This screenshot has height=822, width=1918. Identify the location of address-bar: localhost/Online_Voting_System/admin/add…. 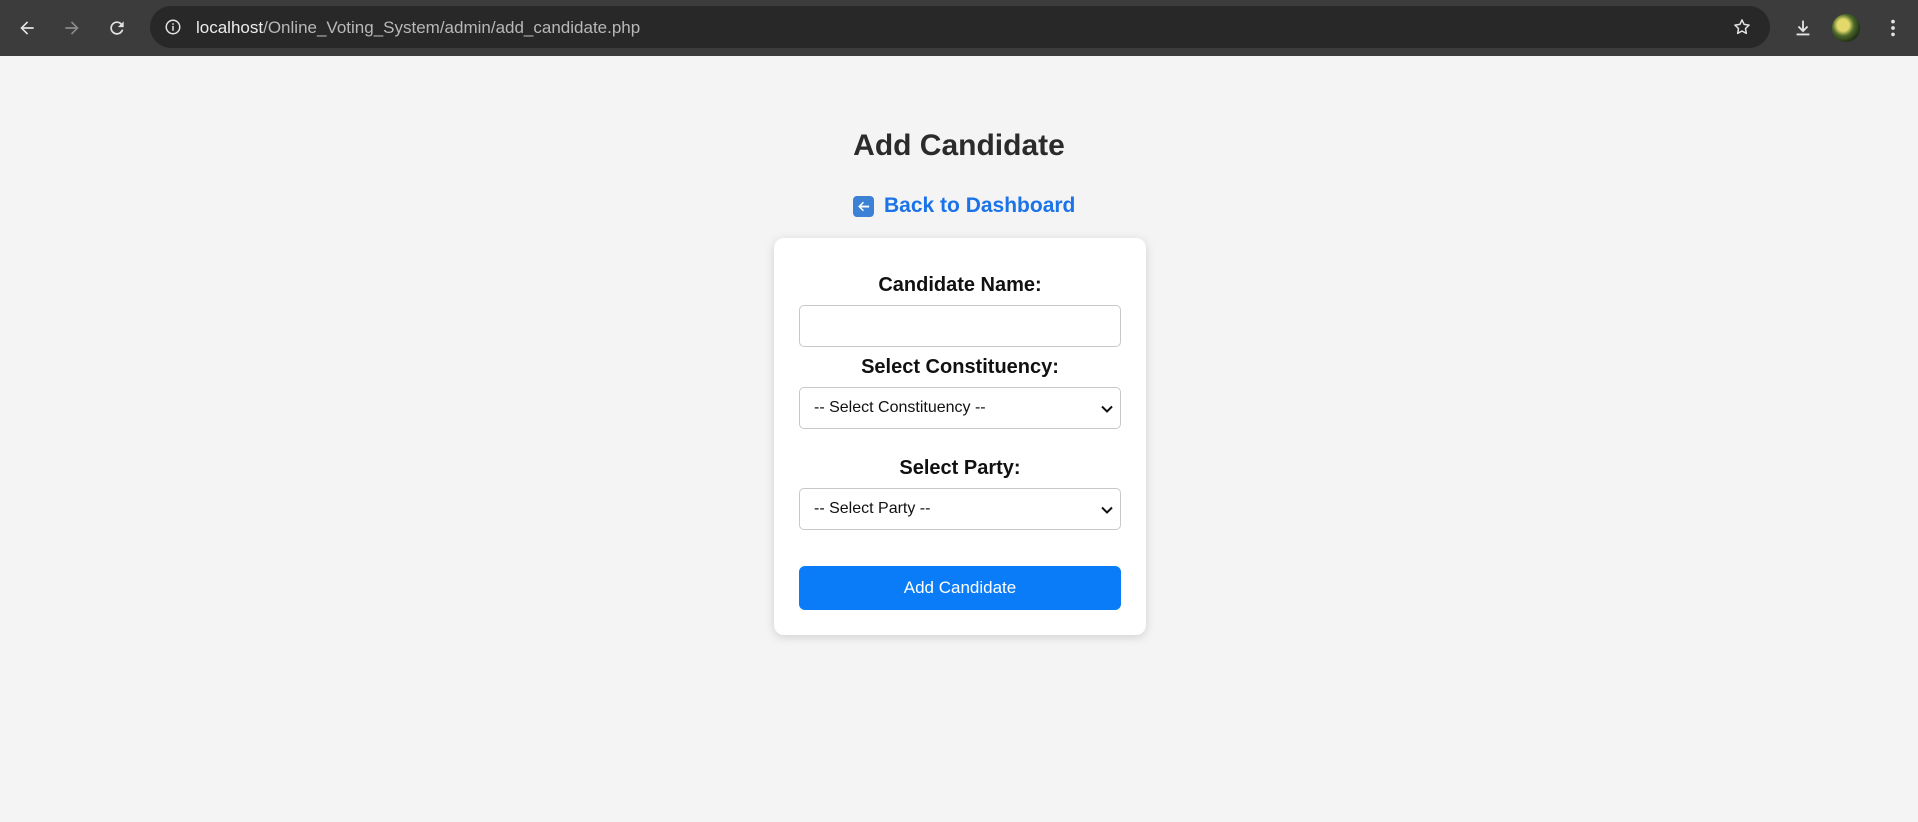
(960, 27).